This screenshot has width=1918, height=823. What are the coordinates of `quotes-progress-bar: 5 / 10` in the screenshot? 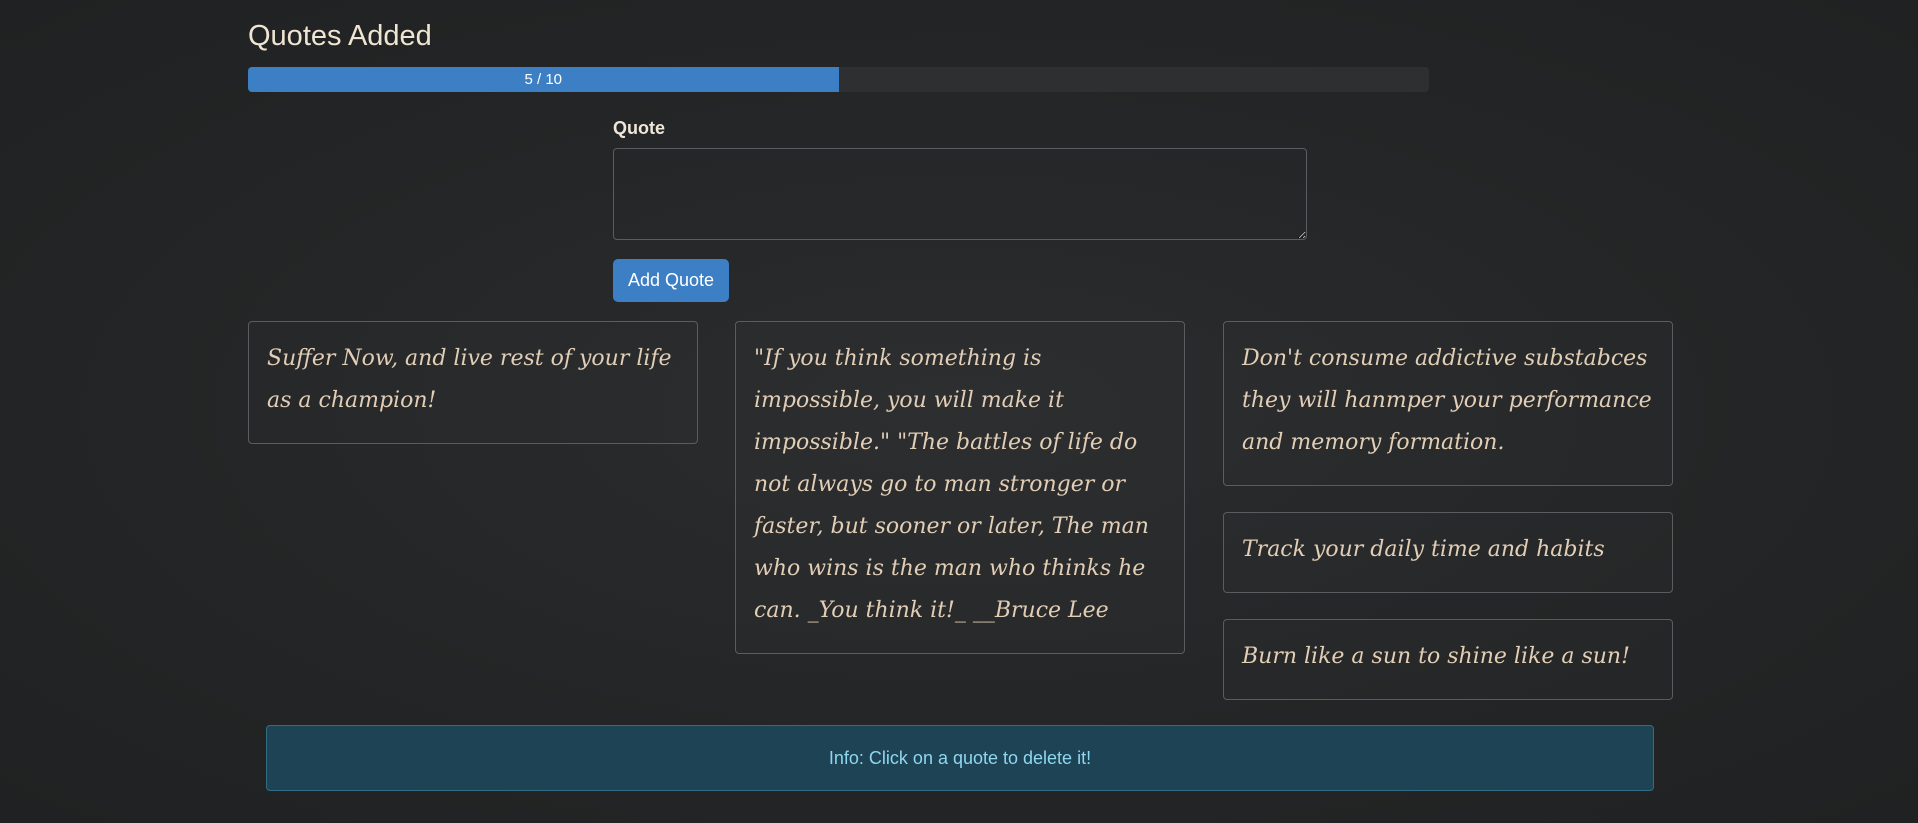 It's located at (838, 79).